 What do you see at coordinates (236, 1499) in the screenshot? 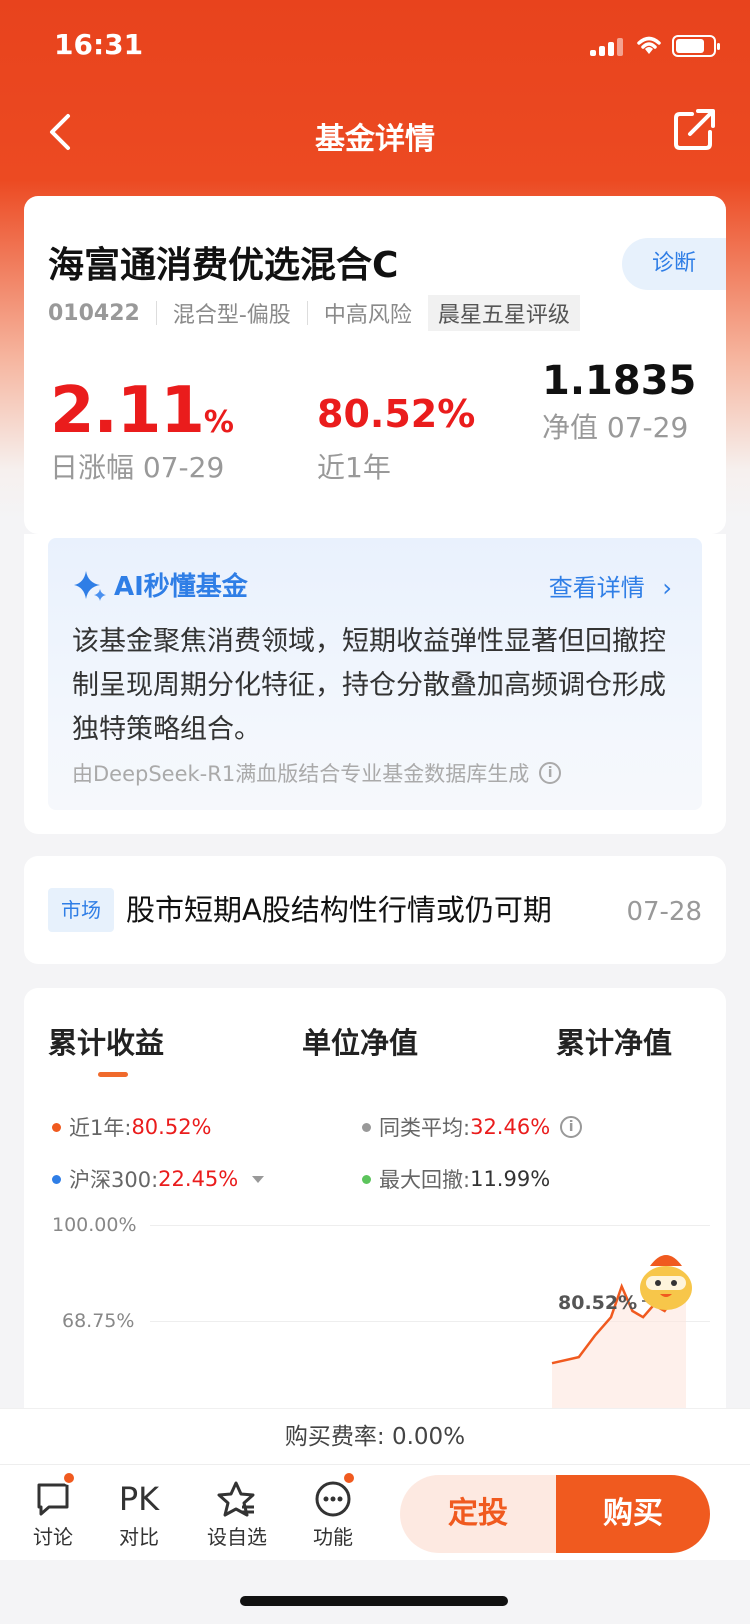
I see `star-icon` at bounding box center [236, 1499].